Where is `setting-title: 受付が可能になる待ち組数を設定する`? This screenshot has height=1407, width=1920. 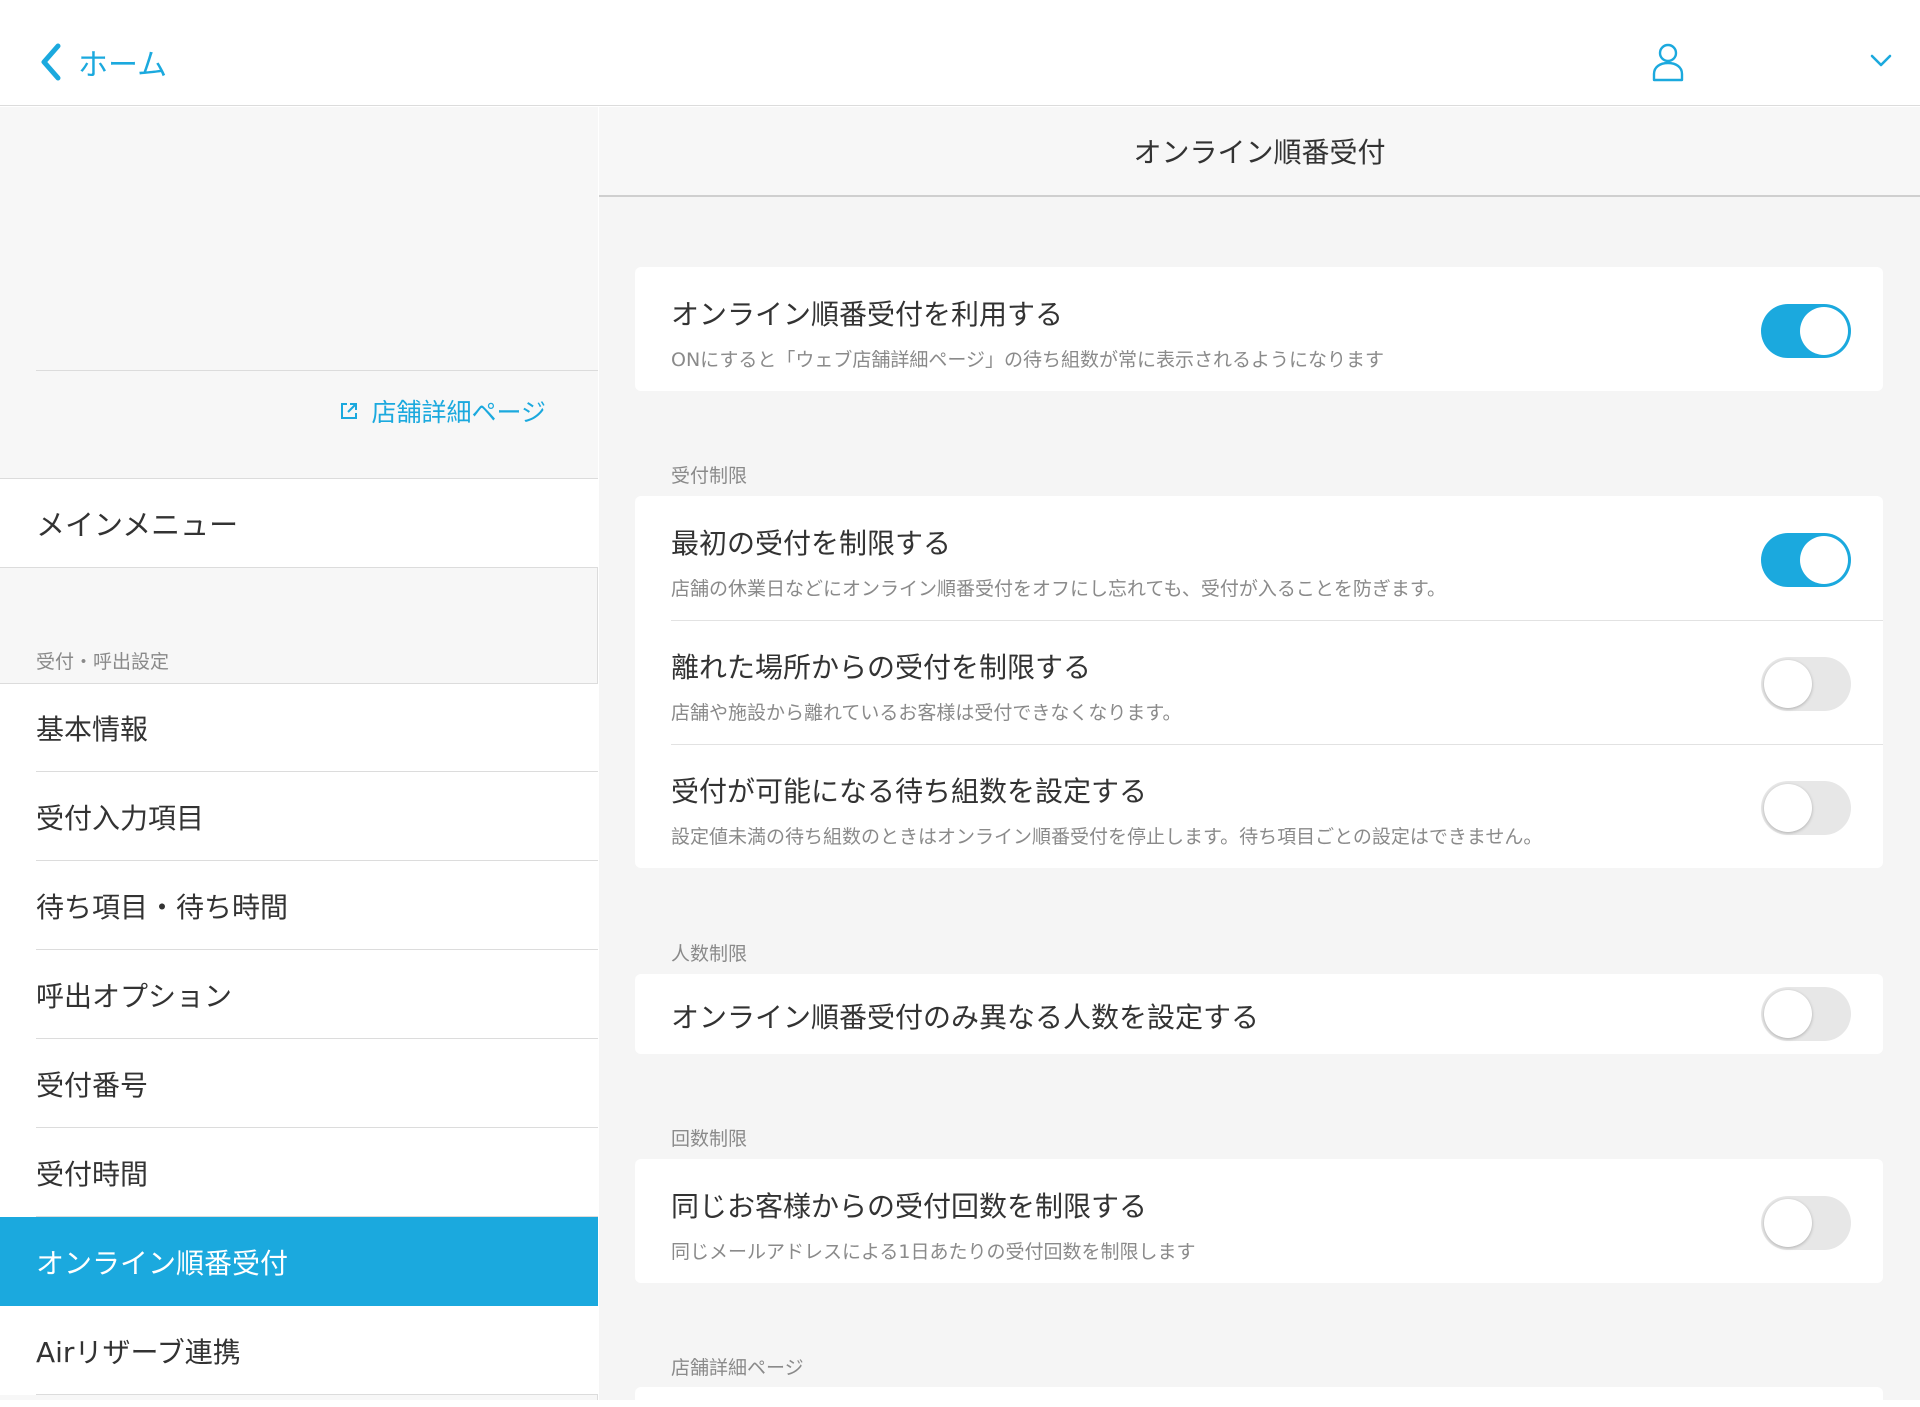 setting-title: 受付が可能になる待ち組数を設定する is located at coordinates (909, 791).